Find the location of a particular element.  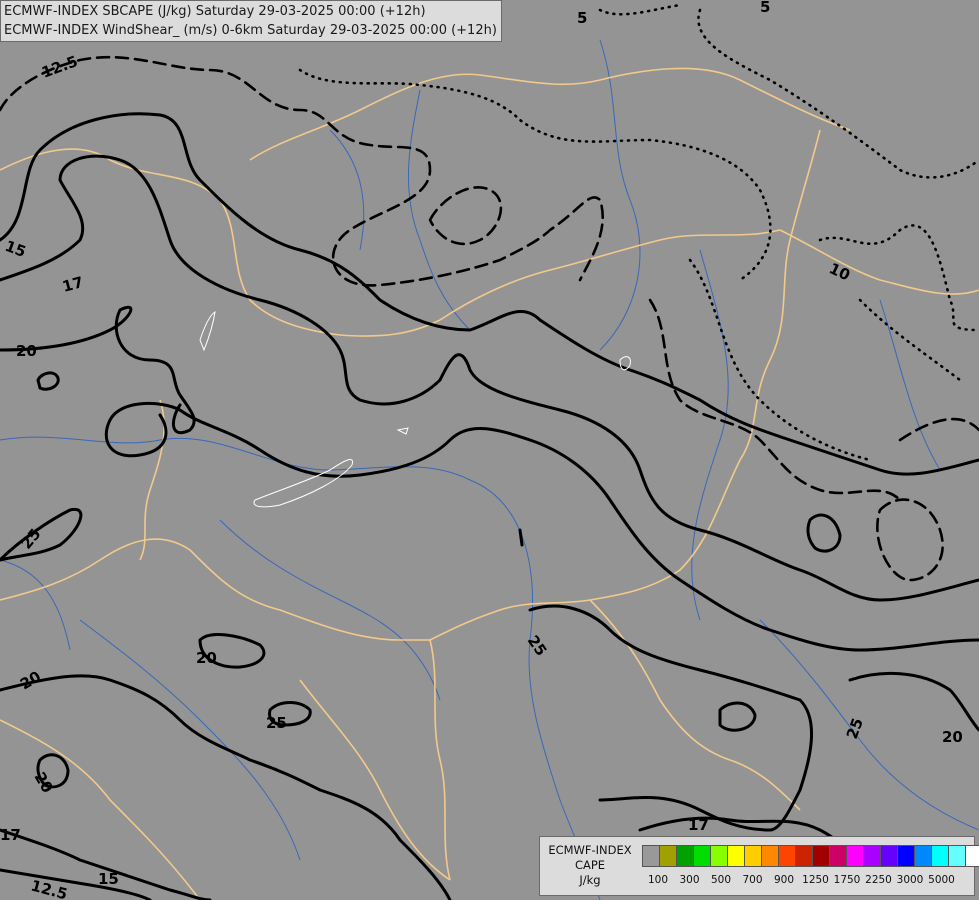

legend-caption-variable: CAPE is located at coordinates (590, 865).